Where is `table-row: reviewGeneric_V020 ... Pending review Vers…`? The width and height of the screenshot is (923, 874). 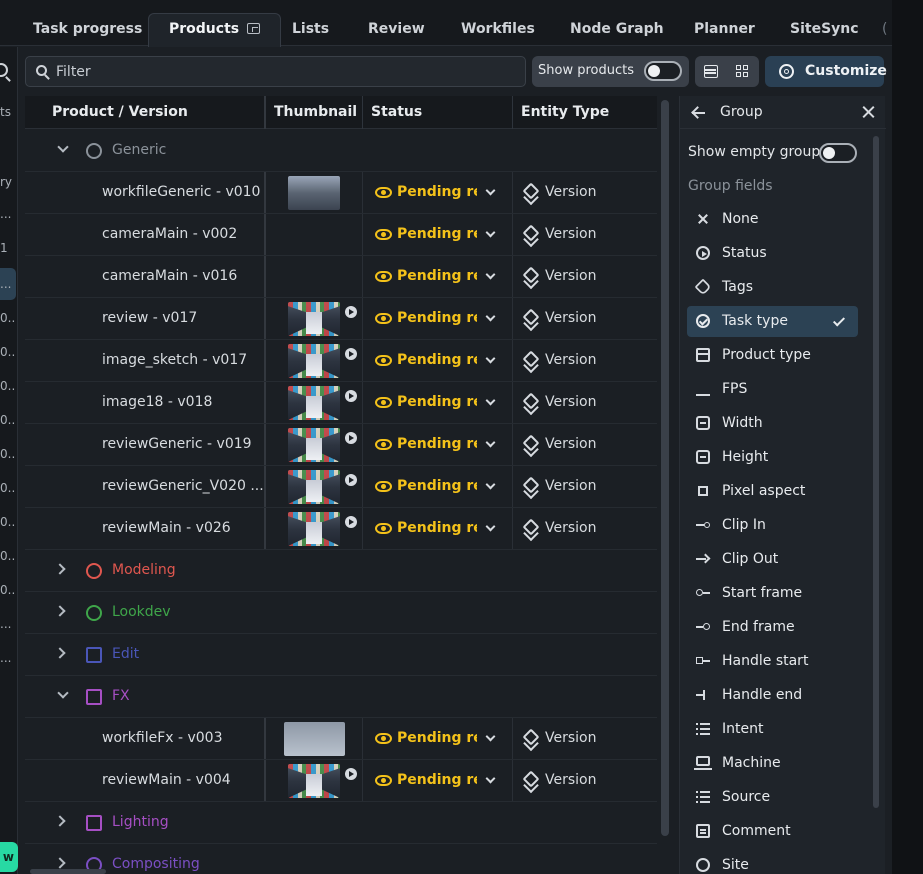 table-row: reviewGeneric_V020 ... Pending review Vers… is located at coordinates (341, 487).